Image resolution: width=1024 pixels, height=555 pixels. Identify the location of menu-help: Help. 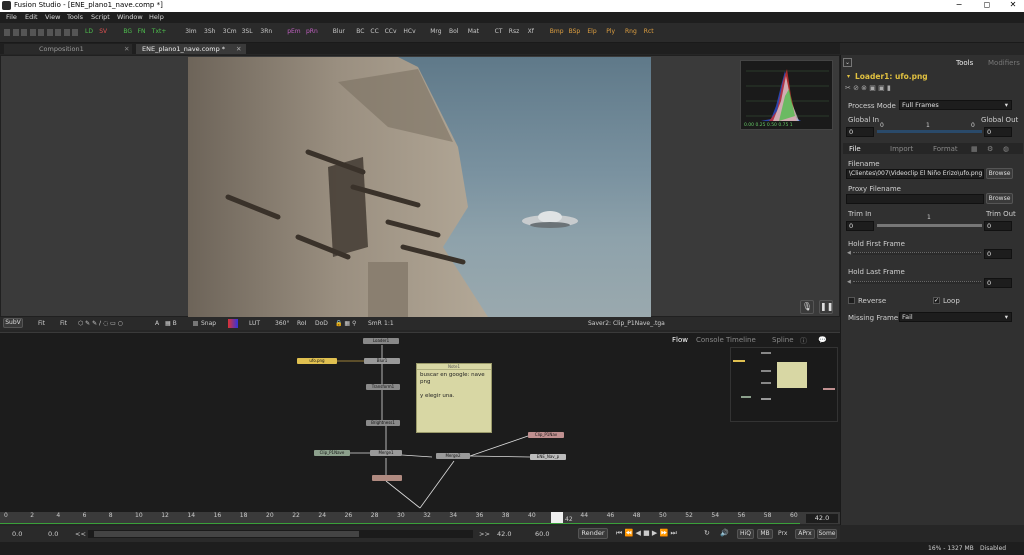
(156, 17).